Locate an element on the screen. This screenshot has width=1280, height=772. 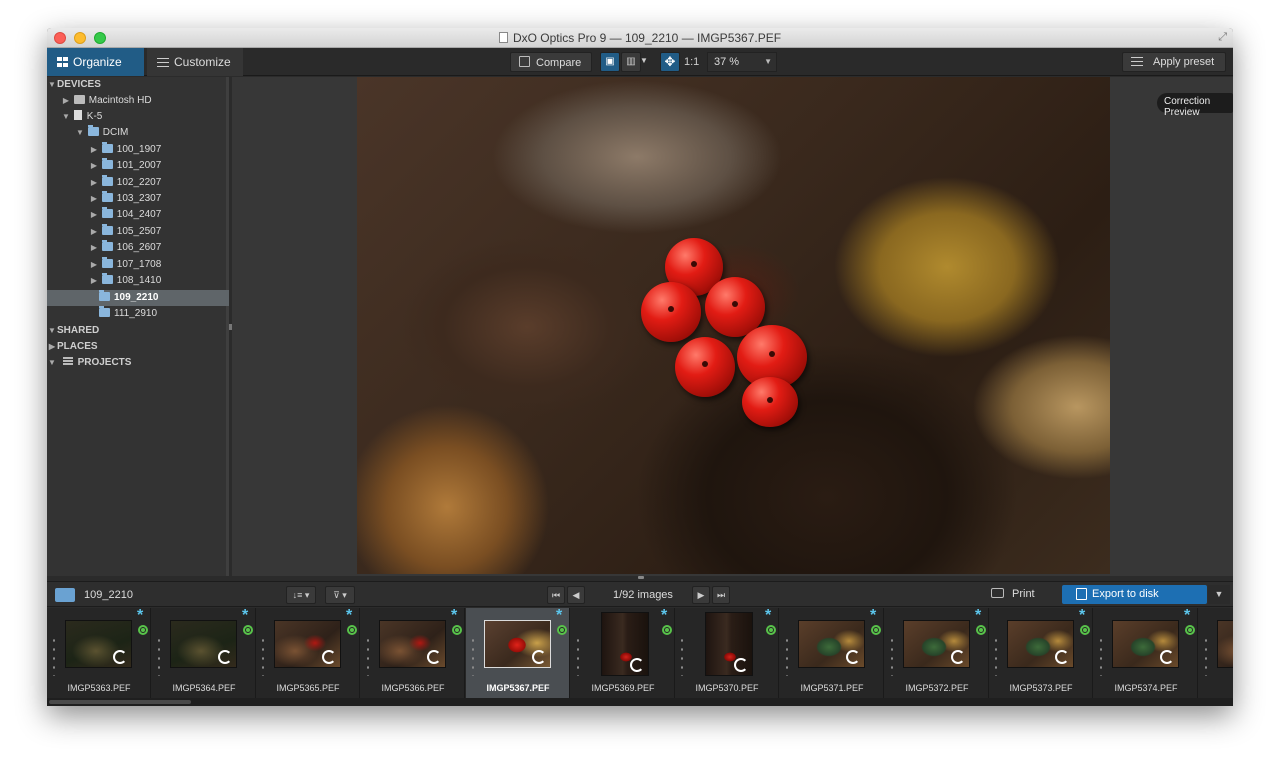
section-places: ▶ PLACES is located at coordinates (138, 347).